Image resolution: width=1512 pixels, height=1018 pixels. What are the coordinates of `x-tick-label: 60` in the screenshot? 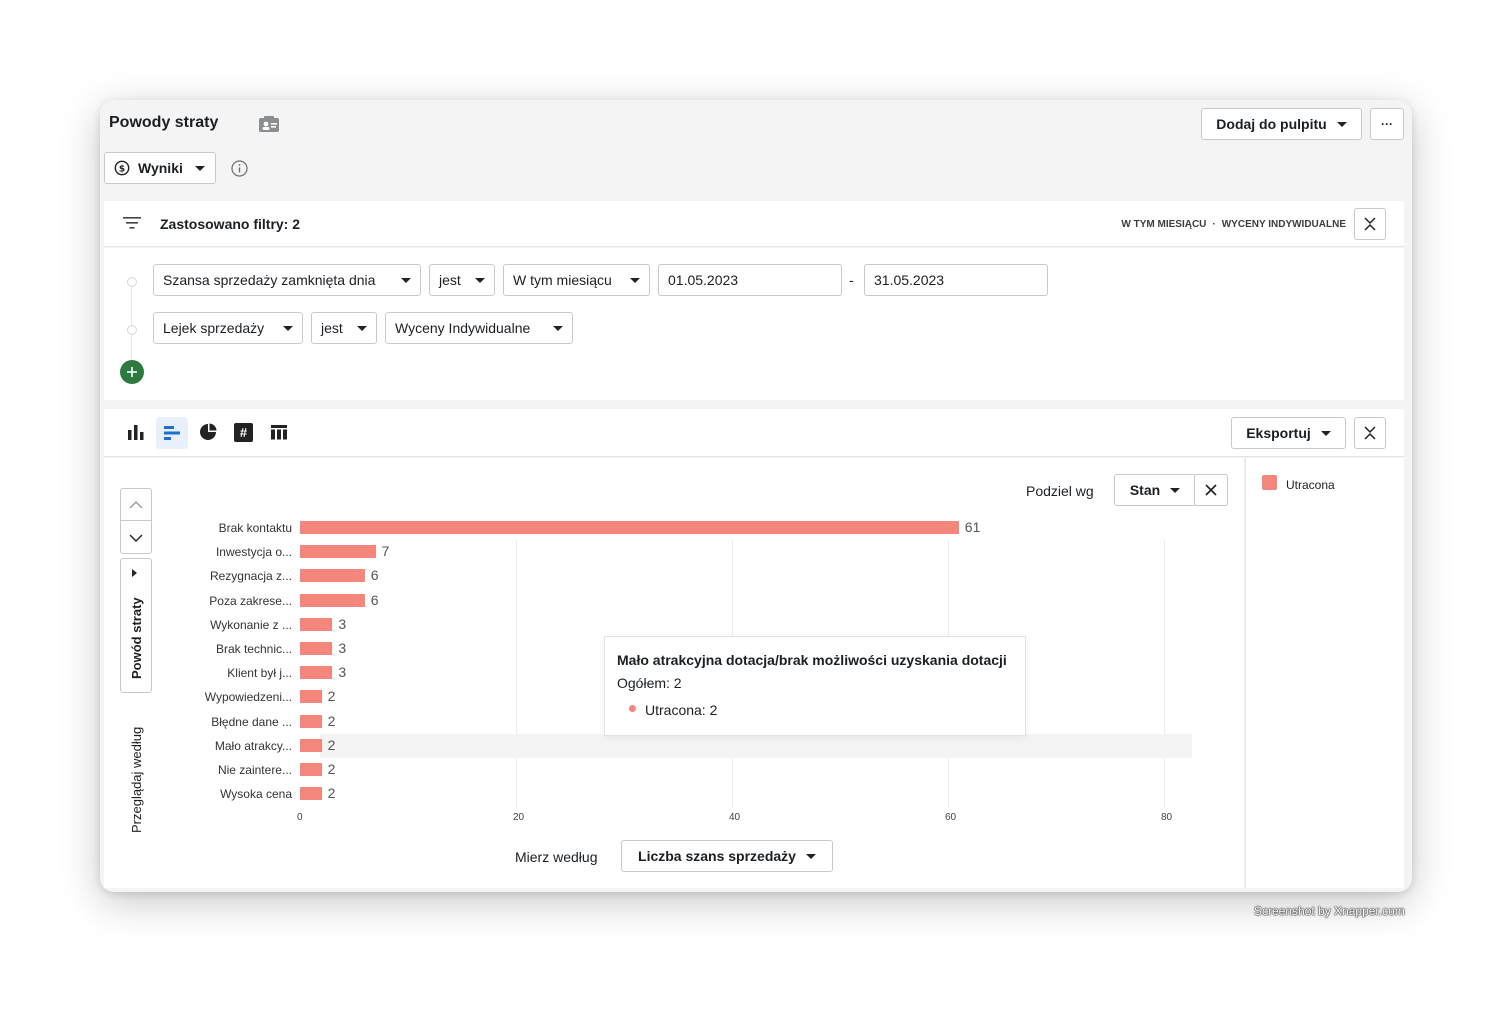 It's located at (951, 817).